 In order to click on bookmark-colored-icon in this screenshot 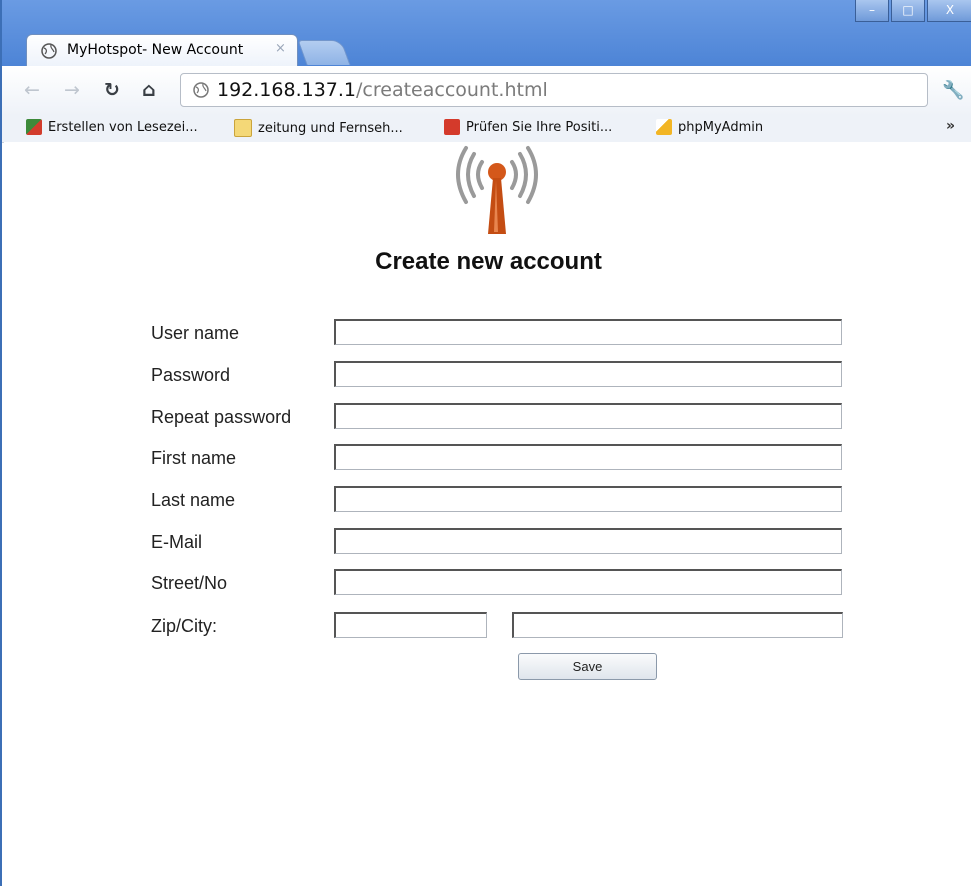, I will do `click(34, 127)`.